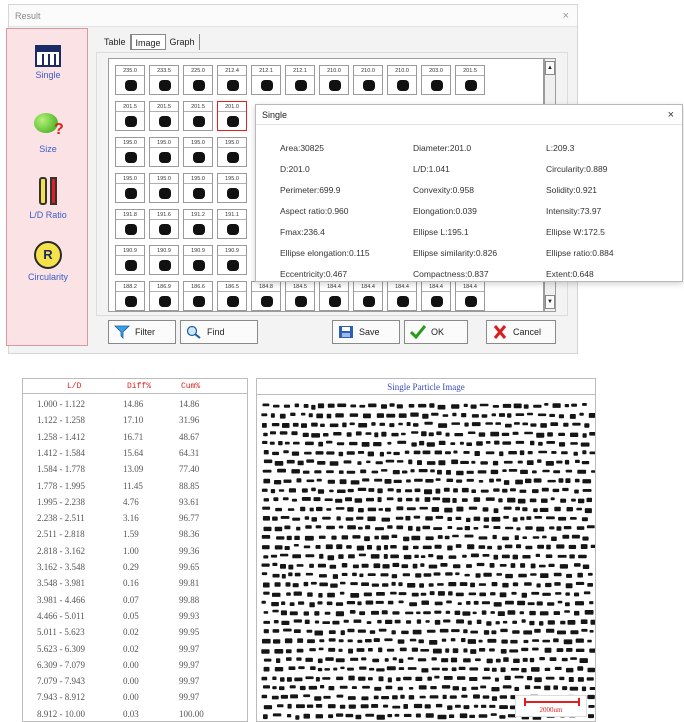  What do you see at coordinates (135, 486) in the screenshot?
I see `table-row: 1.778 - 1.995 11.45 88.85` at bounding box center [135, 486].